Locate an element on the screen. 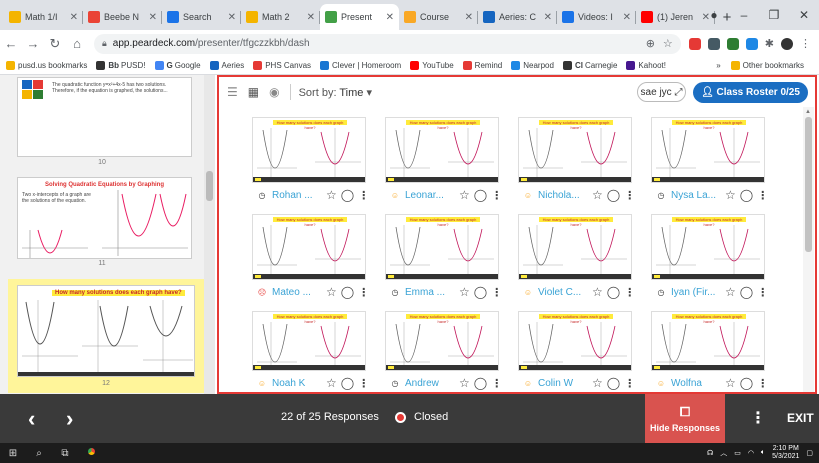 This screenshot has width=819, height=463. response-grid-scrollbar: ▲ is located at coordinates (808, 249).